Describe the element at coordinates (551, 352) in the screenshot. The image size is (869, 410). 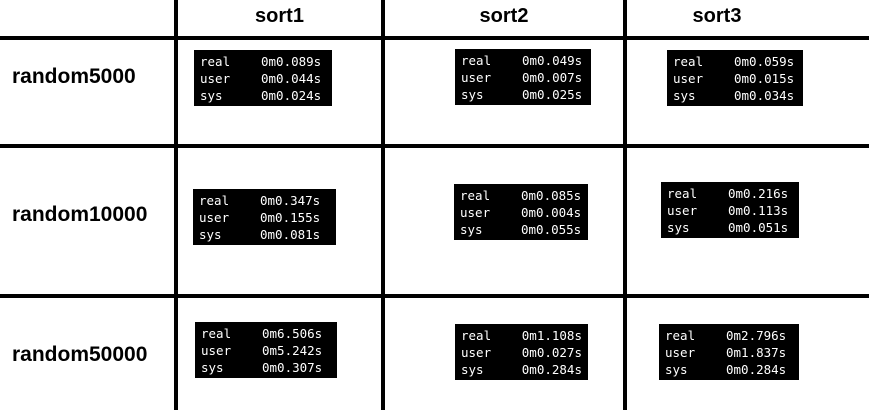
I see `user-value: 0m0.027s` at that location.